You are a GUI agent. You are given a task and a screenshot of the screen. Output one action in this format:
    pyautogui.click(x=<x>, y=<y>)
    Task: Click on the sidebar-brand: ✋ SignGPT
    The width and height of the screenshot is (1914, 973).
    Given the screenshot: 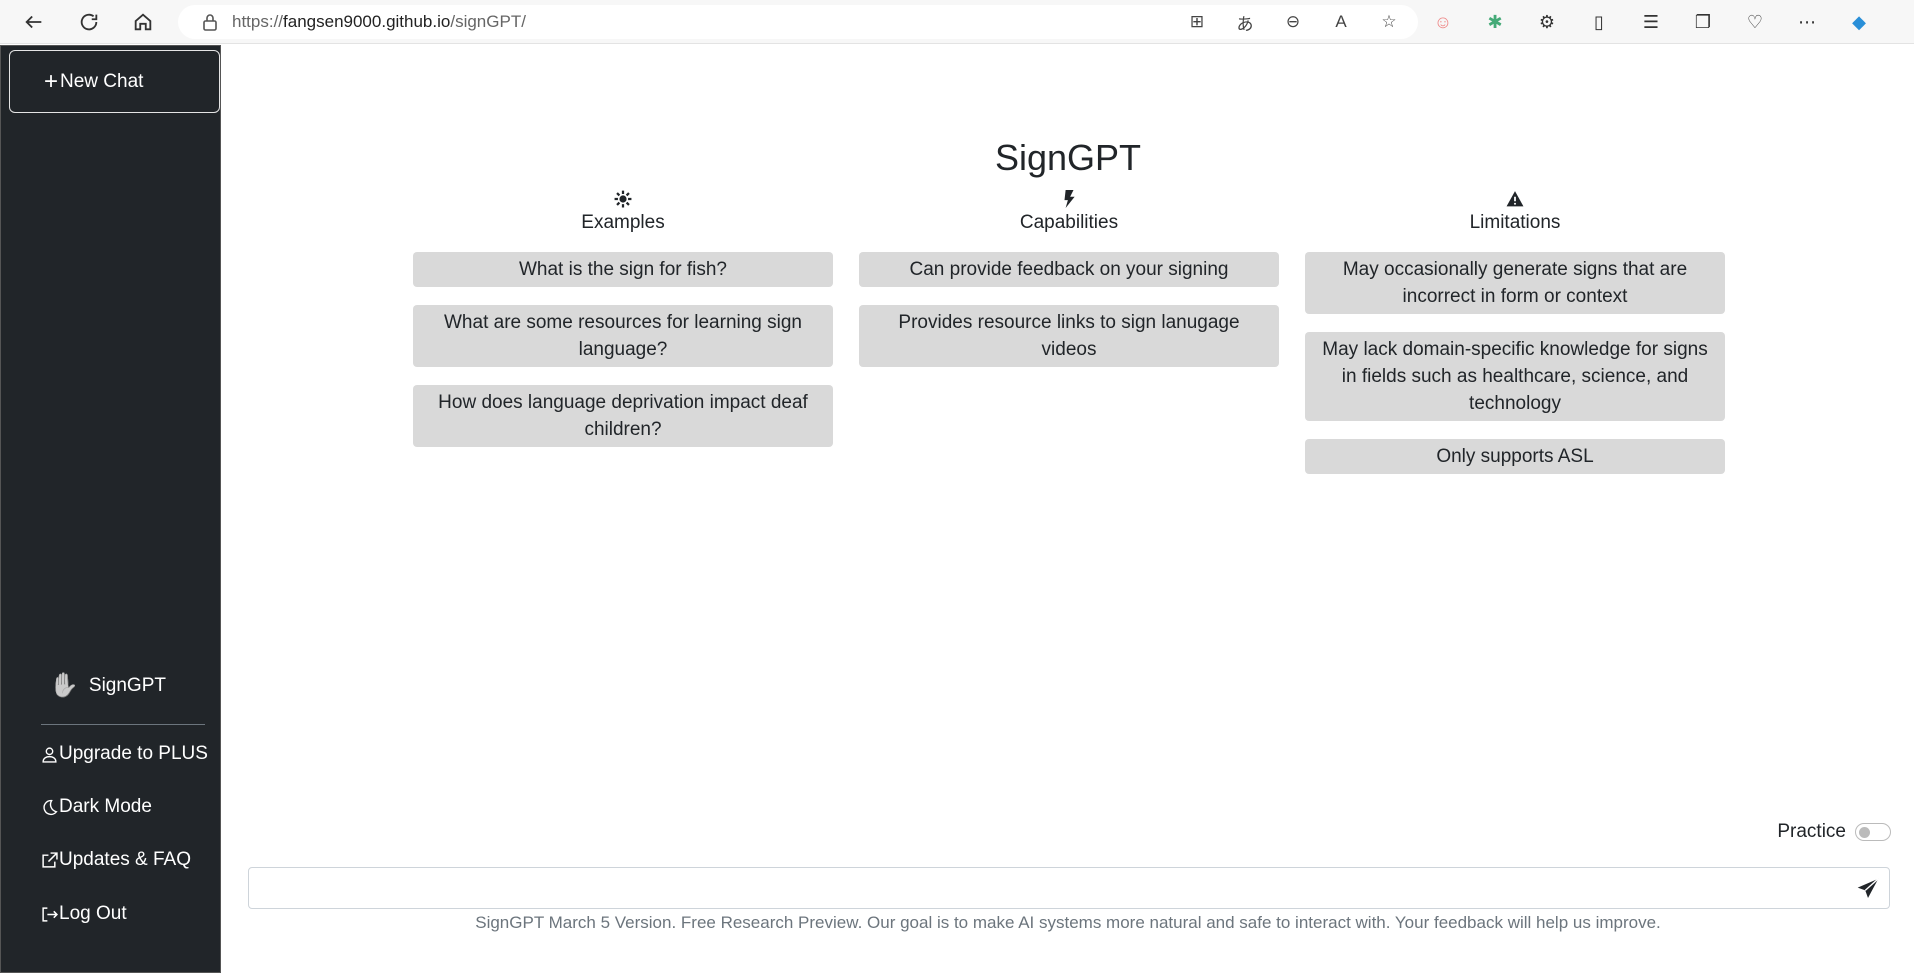 What is the action you would take?
    pyautogui.click(x=107, y=685)
    